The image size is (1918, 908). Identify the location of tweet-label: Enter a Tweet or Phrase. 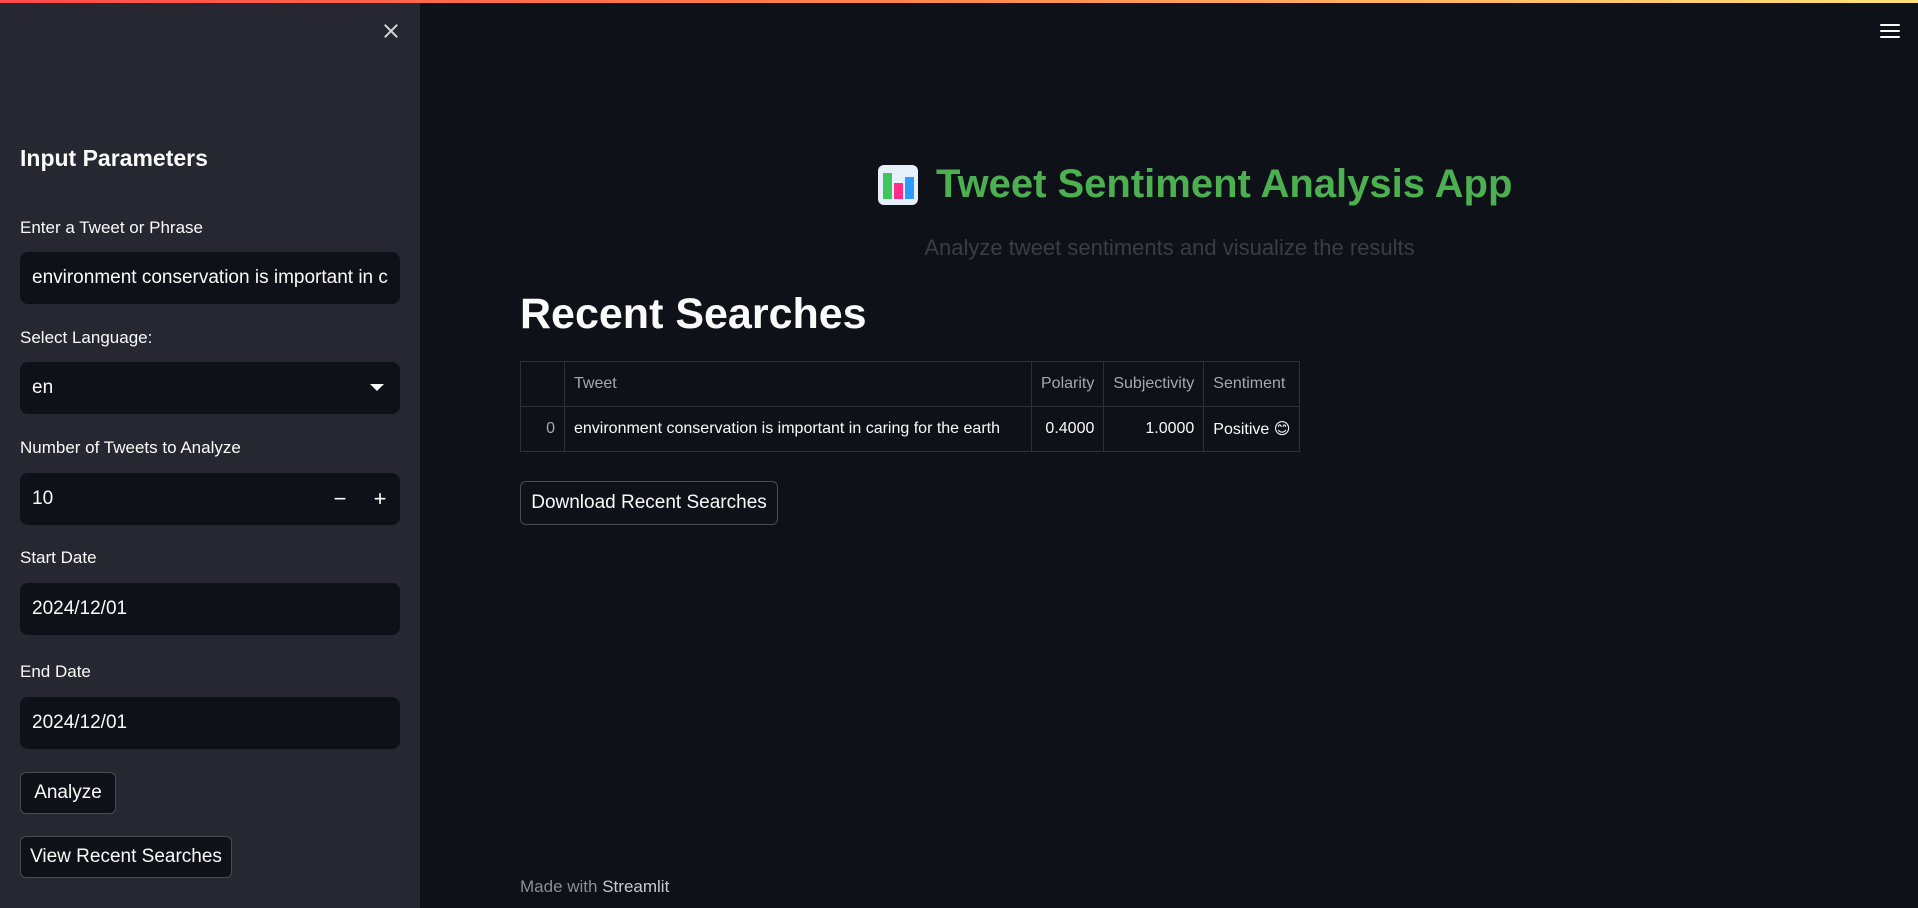
(112, 227).